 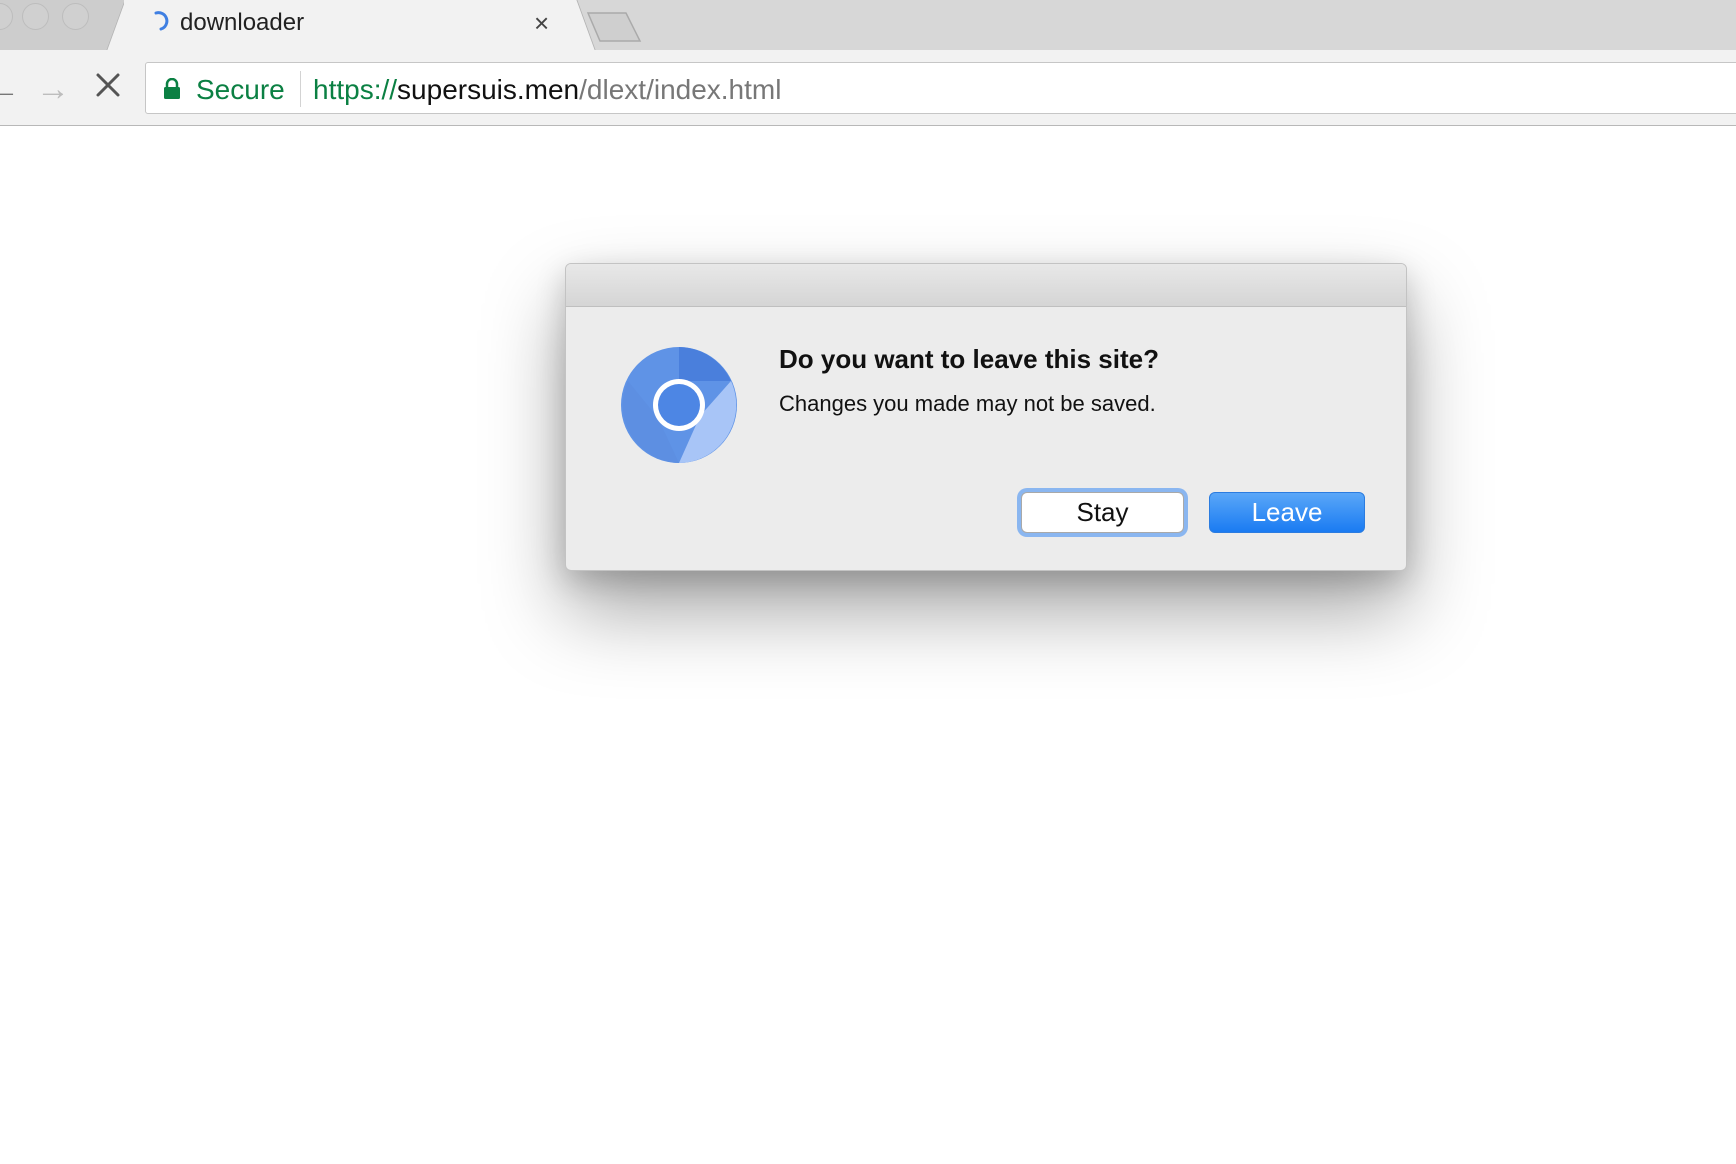 What do you see at coordinates (53, 89) in the screenshot?
I see `forward-button: →` at bounding box center [53, 89].